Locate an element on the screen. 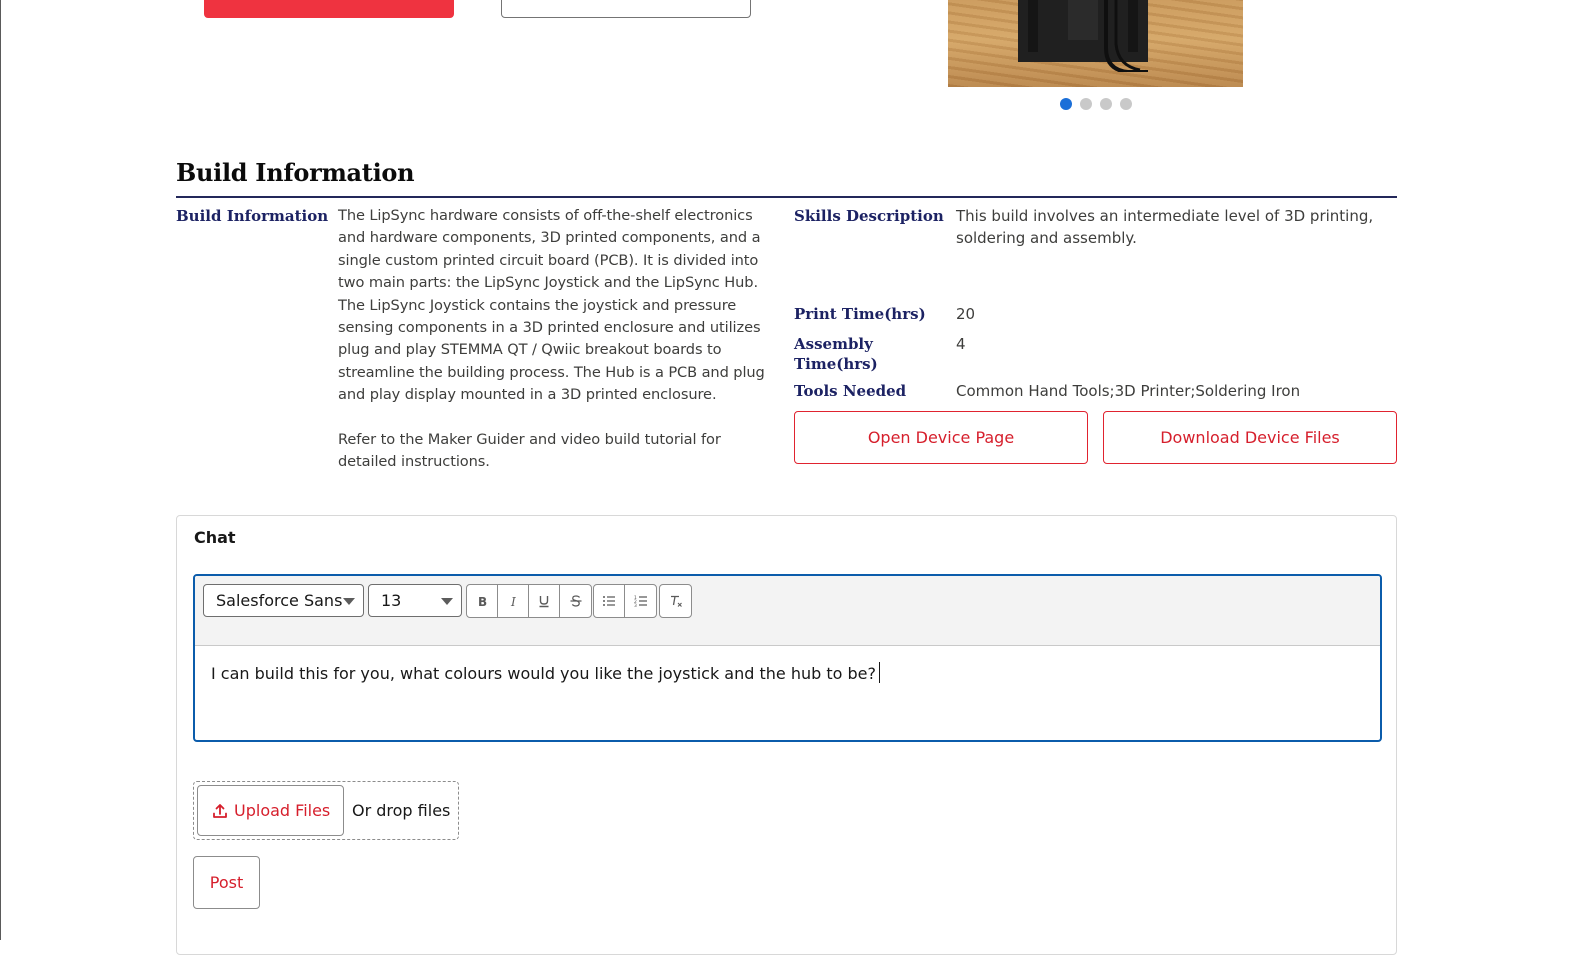 This screenshot has height=955, width=1593. text-style-group: B I is located at coordinates (529, 601).